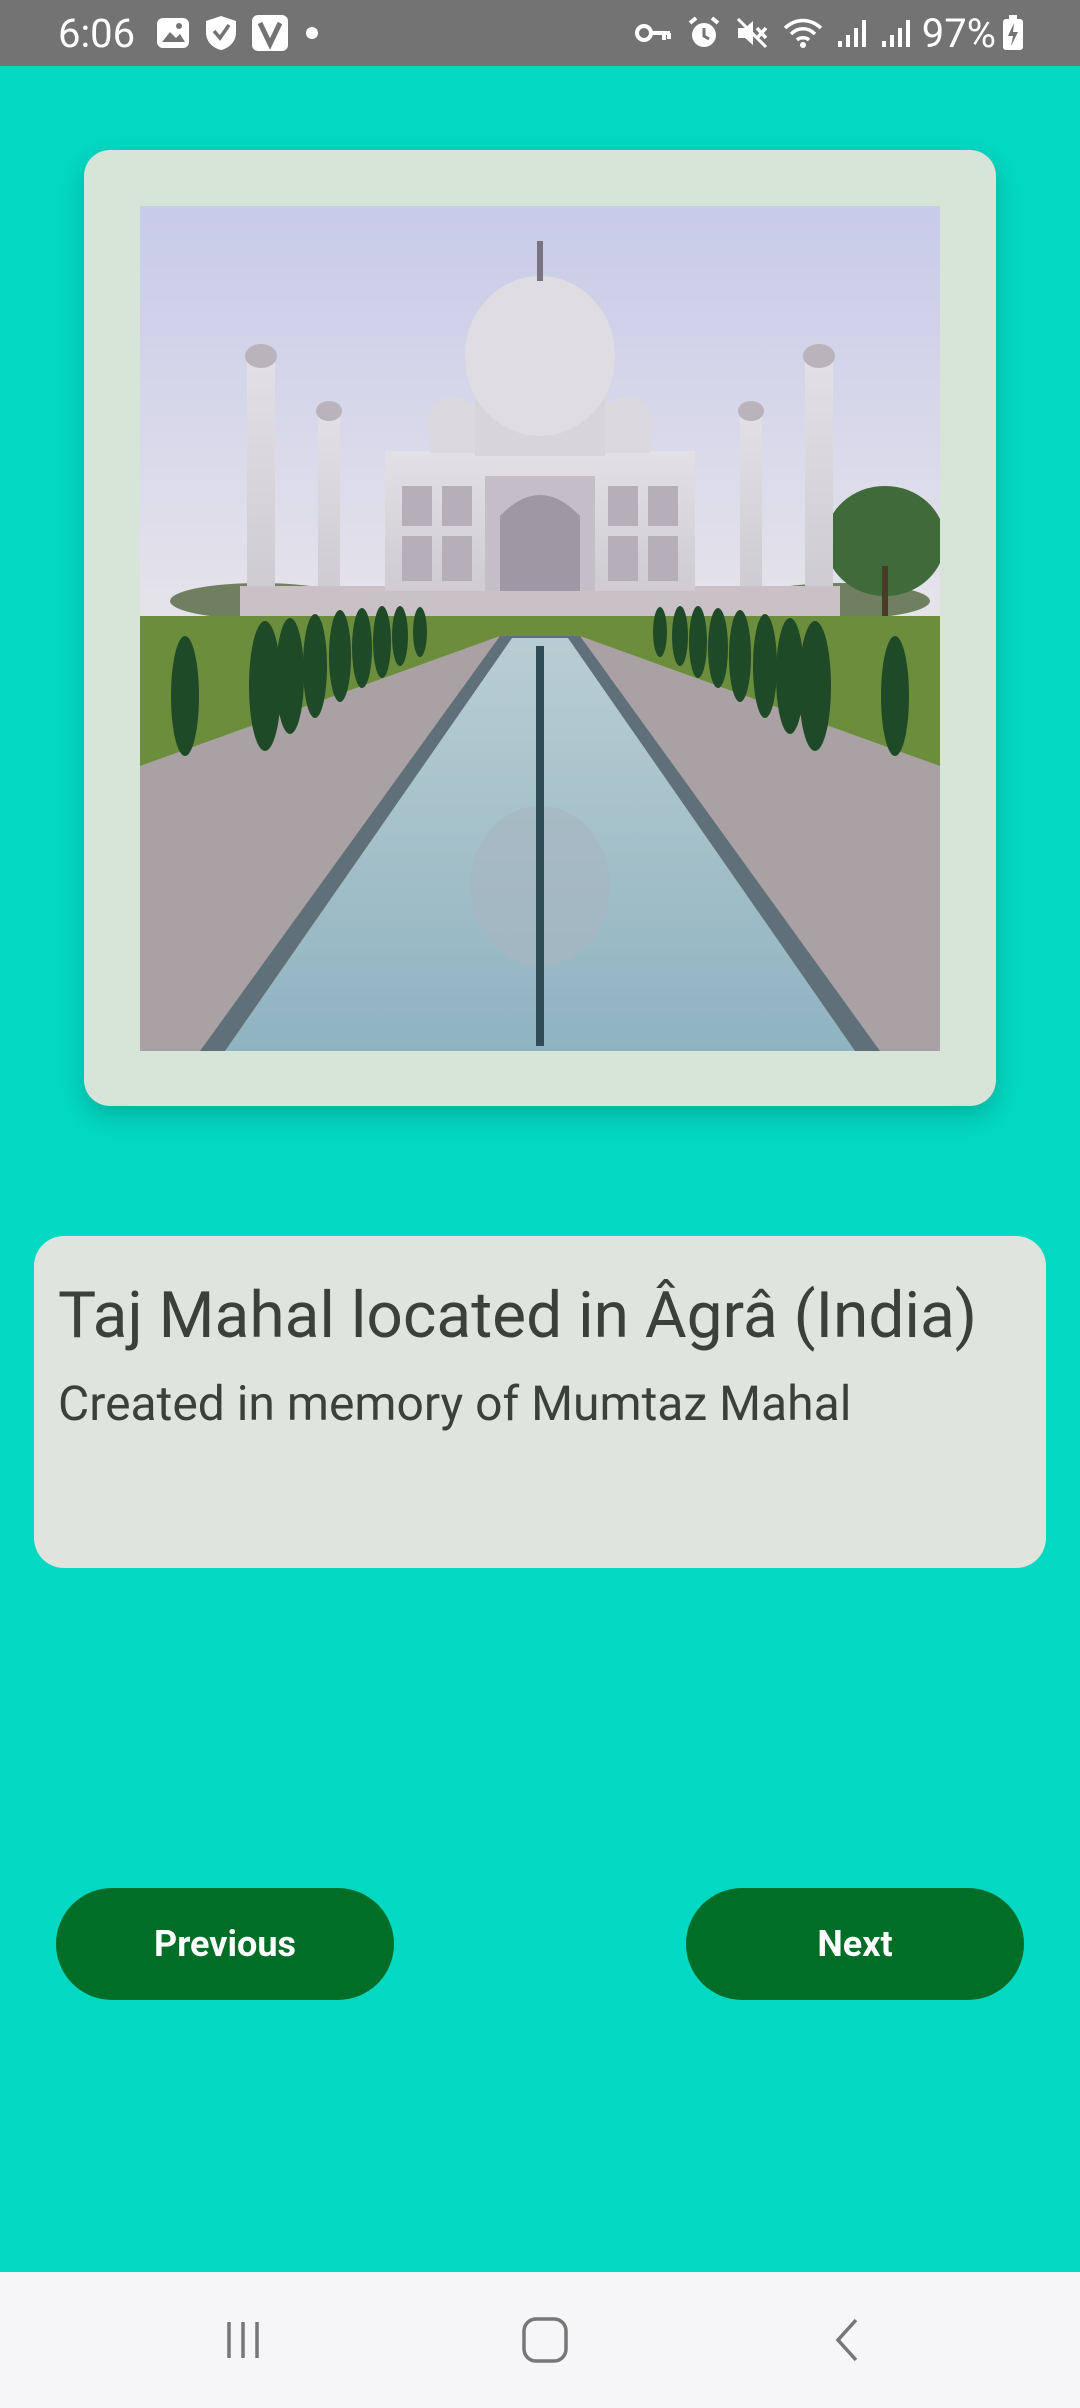  What do you see at coordinates (704, 33) in the screenshot?
I see `alarm-icon` at bounding box center [704, 33].